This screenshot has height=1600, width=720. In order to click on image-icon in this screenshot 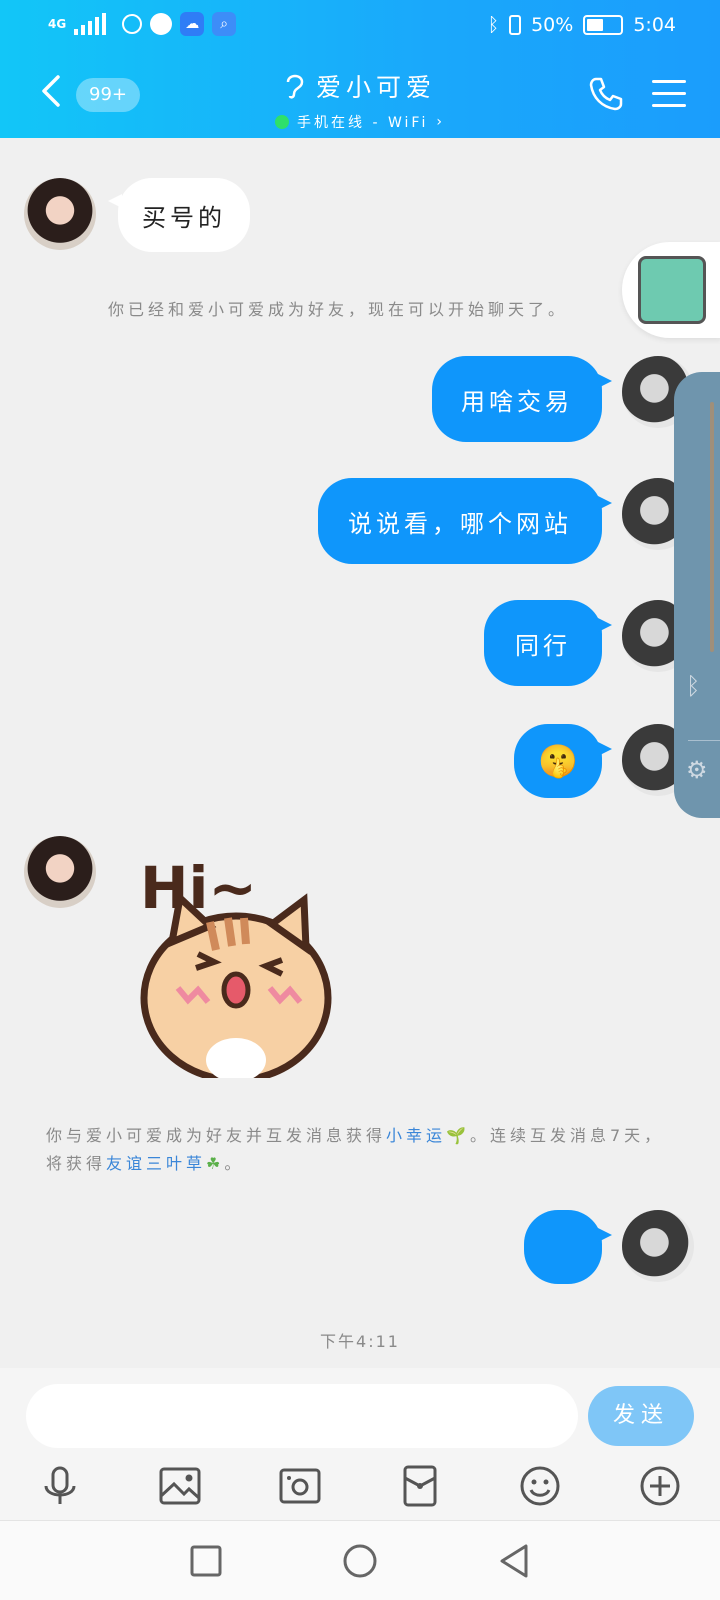, I will do `click(180, 1486)`.